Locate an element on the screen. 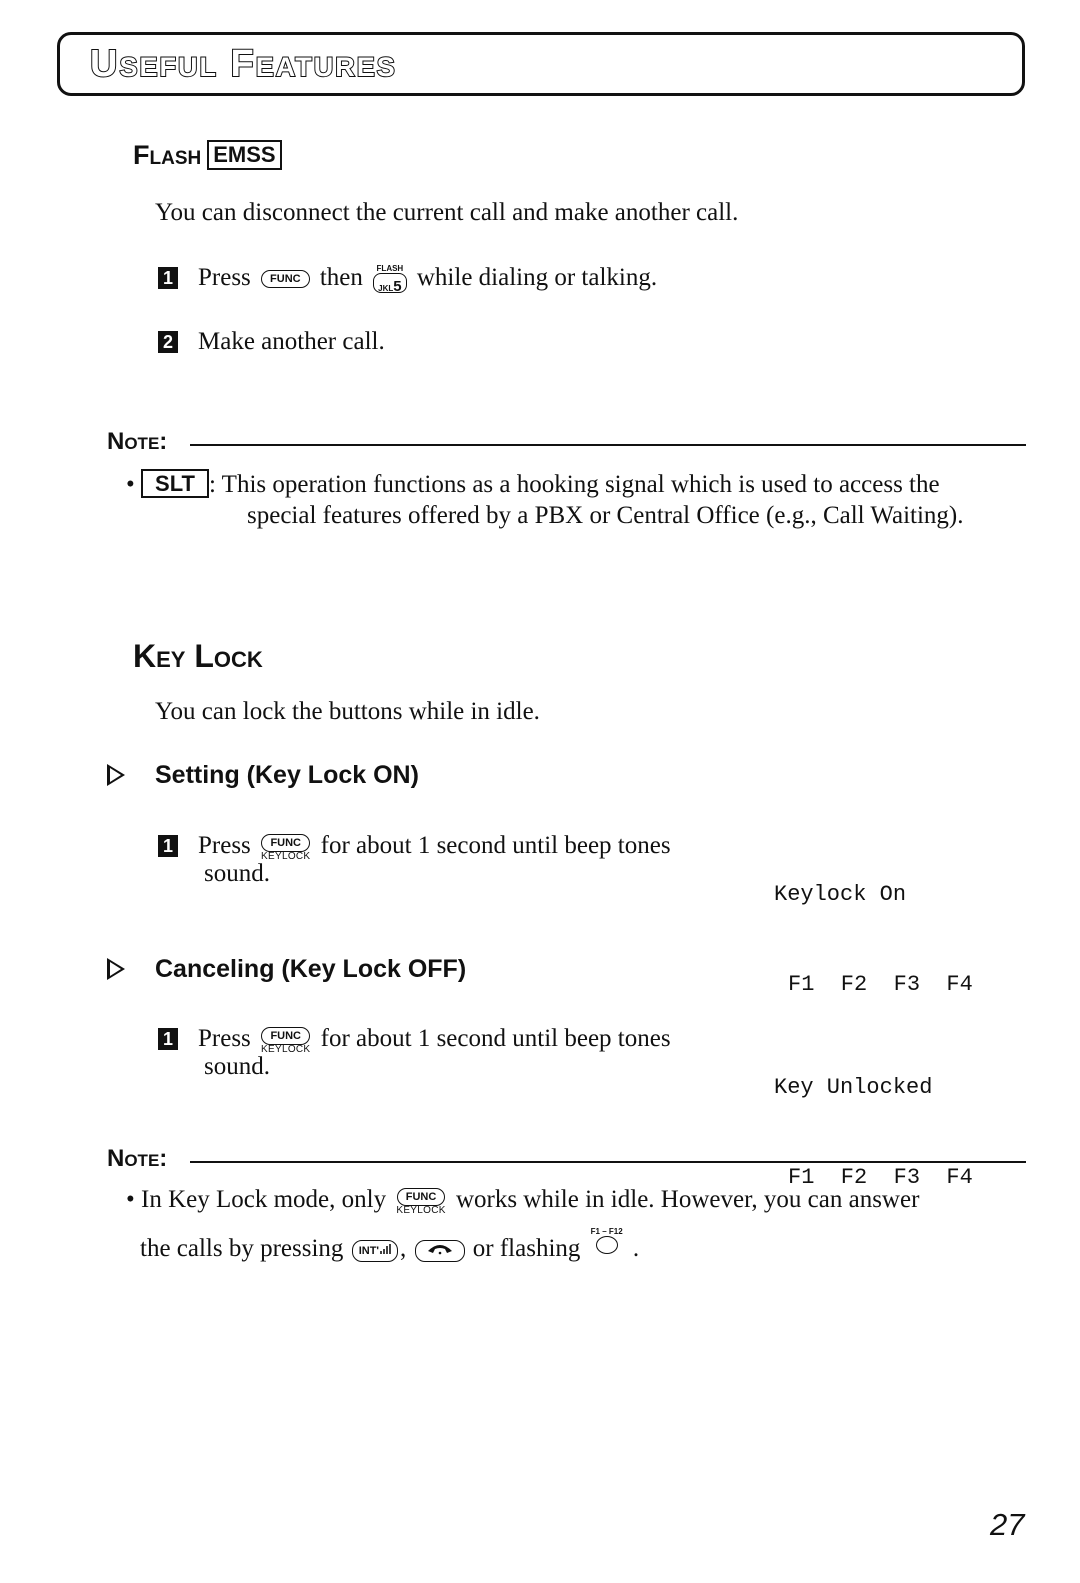 Image resolution: width=1080 pixels, height=1583 pixels. page-number: 27 is located at coordinates (1007, 1524).